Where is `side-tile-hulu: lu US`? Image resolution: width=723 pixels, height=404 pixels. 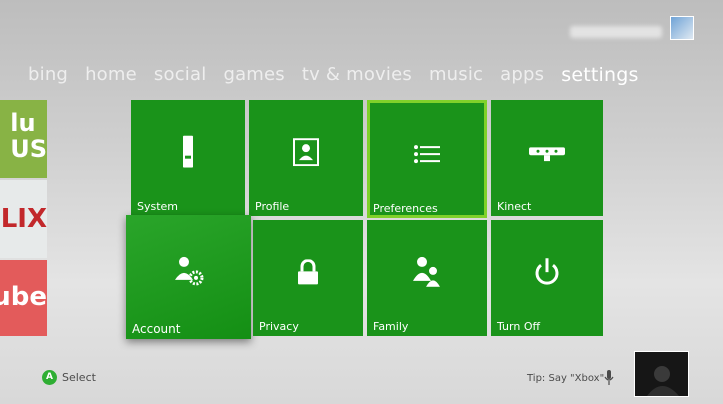 side-tile-hulu: lu US is located at coordinates (23, 139).